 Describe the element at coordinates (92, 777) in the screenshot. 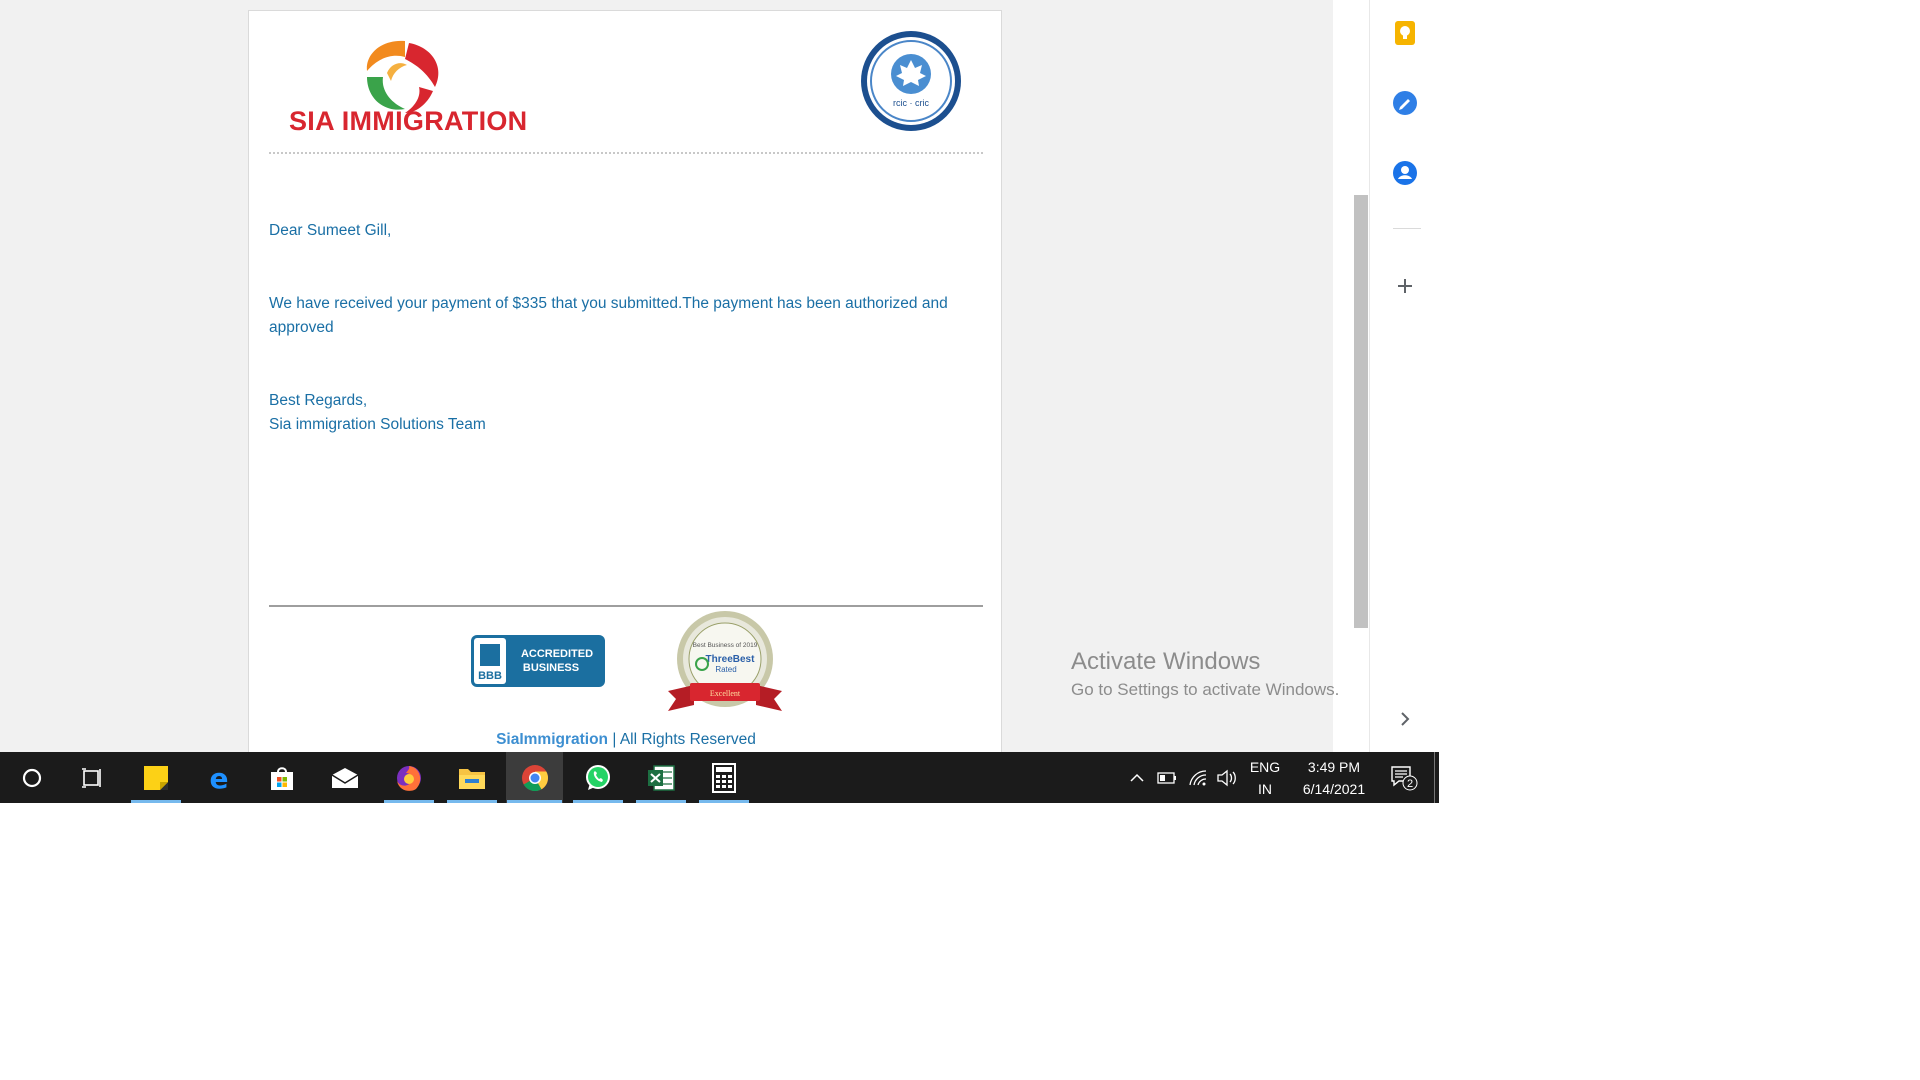

I see `task-view-icon` at that location.